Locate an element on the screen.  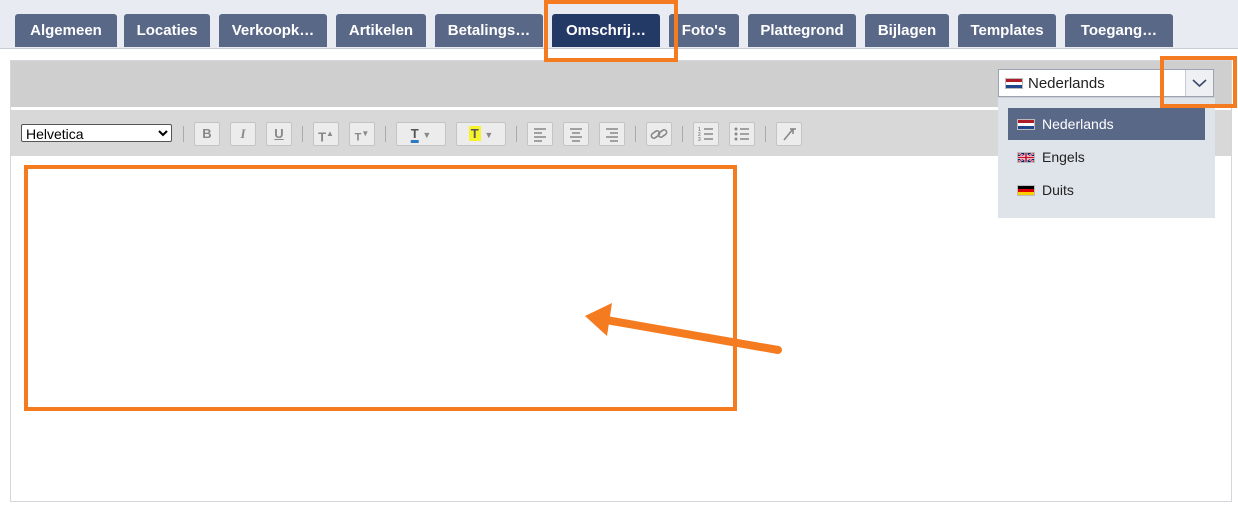
font-family-select: Helvetica is located at coordinates (96, 133).